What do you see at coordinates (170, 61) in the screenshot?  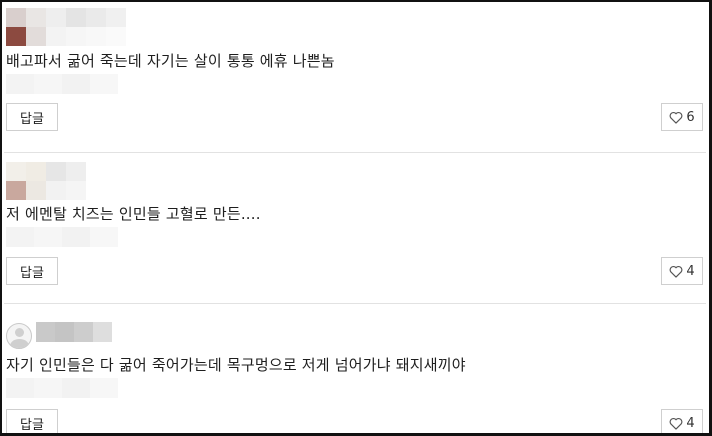 I see `comment-text: 배고파서 굶어 죽는데 자기는 살이 통통 에휴 나쁜놈` at bounding box center [170, 61].